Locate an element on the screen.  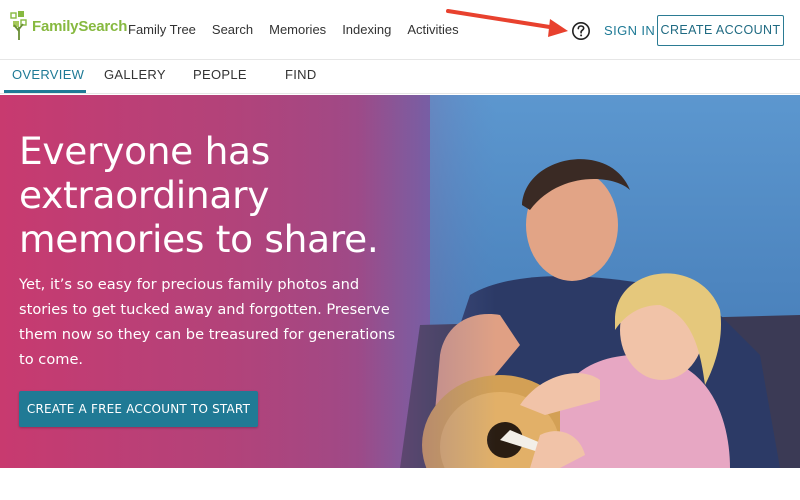
tab-people: PEOPLE is located at coordinates (220, 74).